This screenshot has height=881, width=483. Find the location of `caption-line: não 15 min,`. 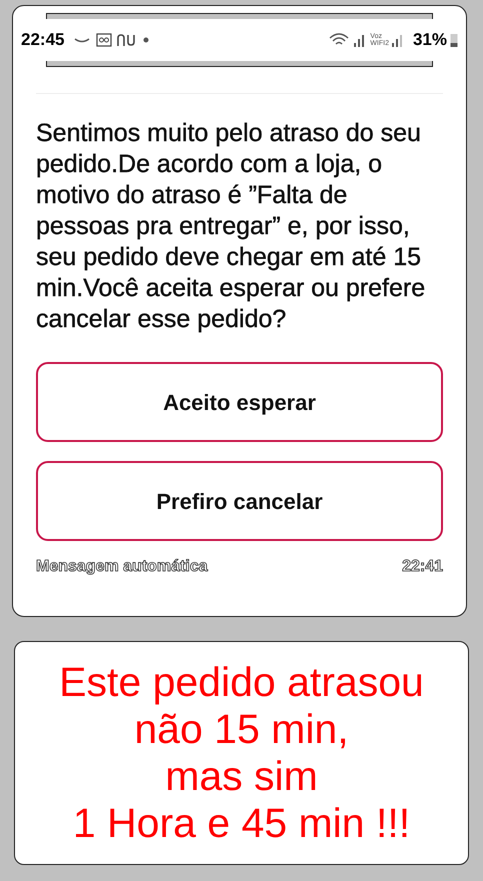

caption-line: não 15 min, is located at coordinates (241, 729).